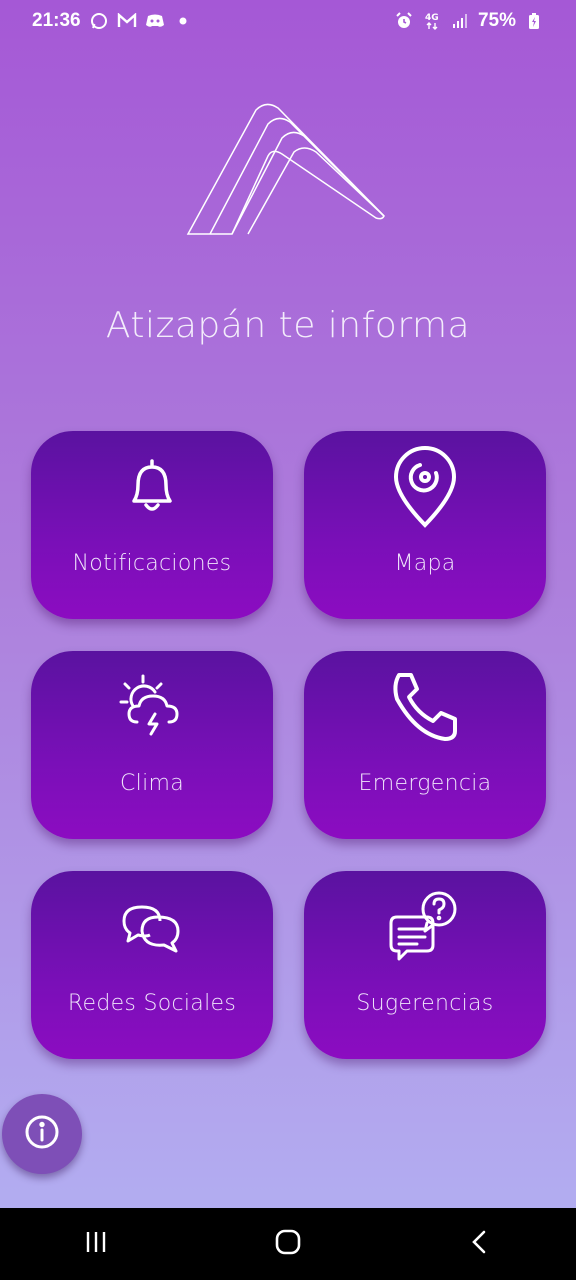 The image size is (576, 1280). What do you see at coordinates (152, 783) in the screenshot?
I see `tile-label: Clima` at bounding box center [152, 783].